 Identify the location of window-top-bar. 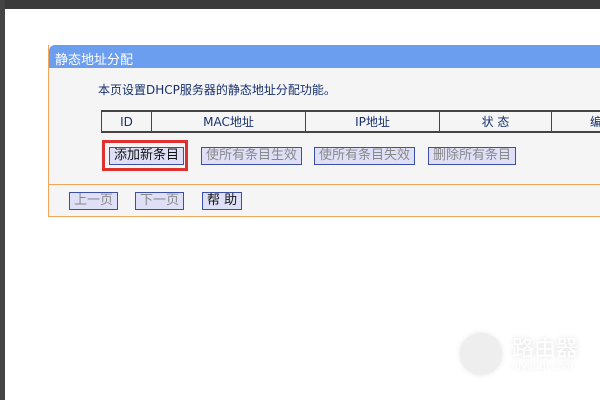
(300, 4).